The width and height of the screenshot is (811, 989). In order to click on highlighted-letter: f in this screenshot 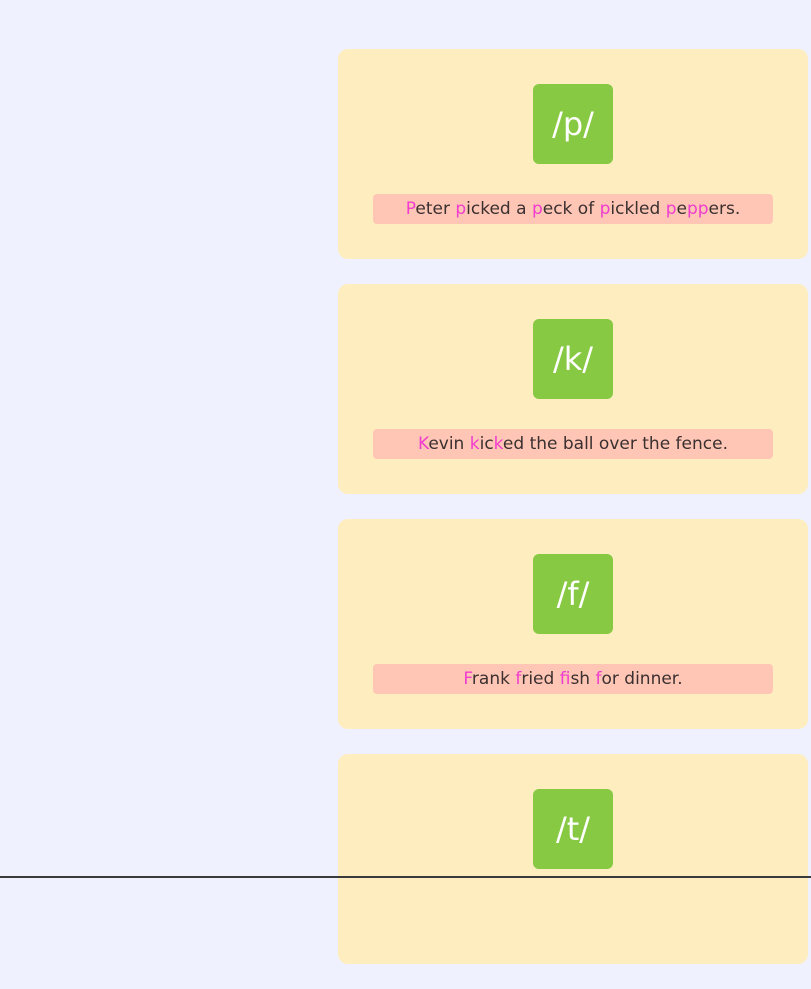, I will do `click(565, 679)`.